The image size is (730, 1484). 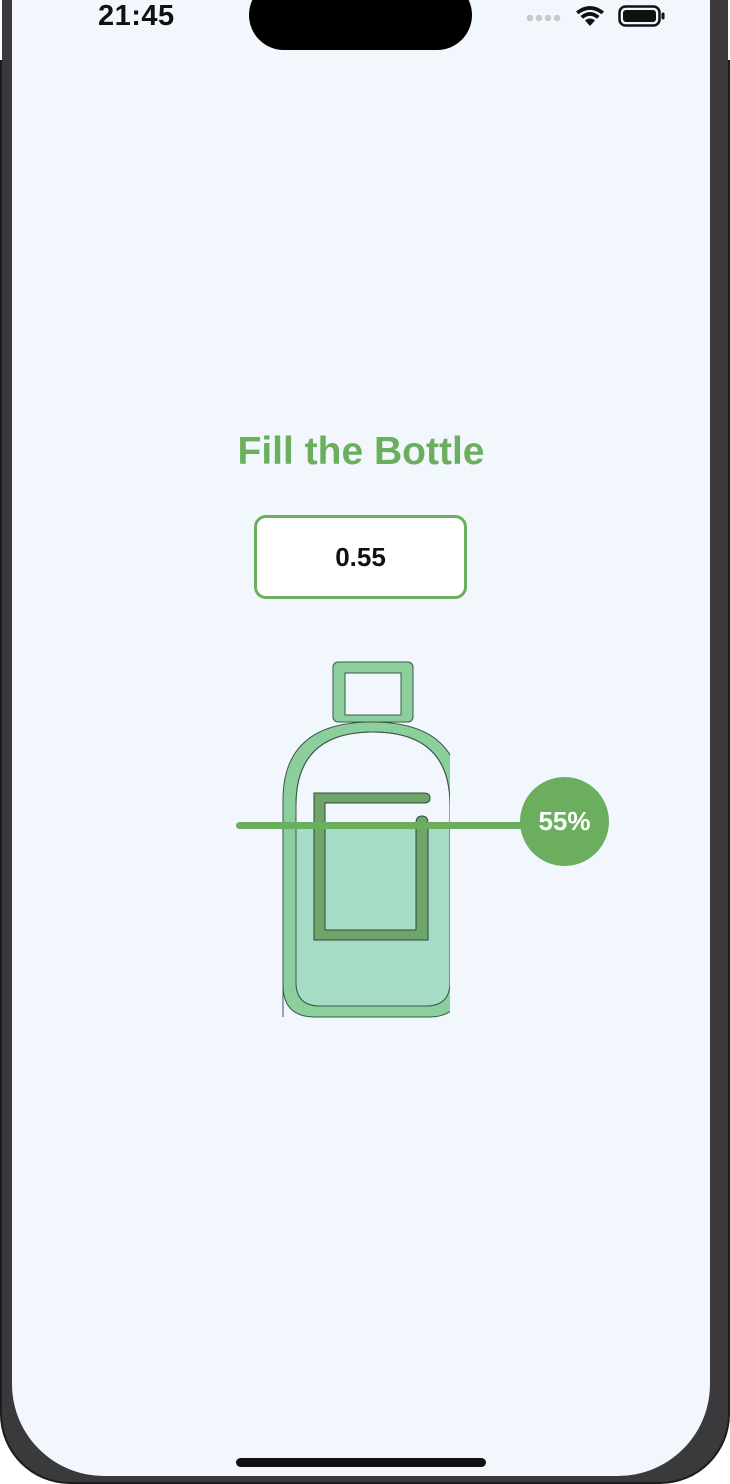 I want to click on cellular-dots-icon, so click(x=544, y=19).